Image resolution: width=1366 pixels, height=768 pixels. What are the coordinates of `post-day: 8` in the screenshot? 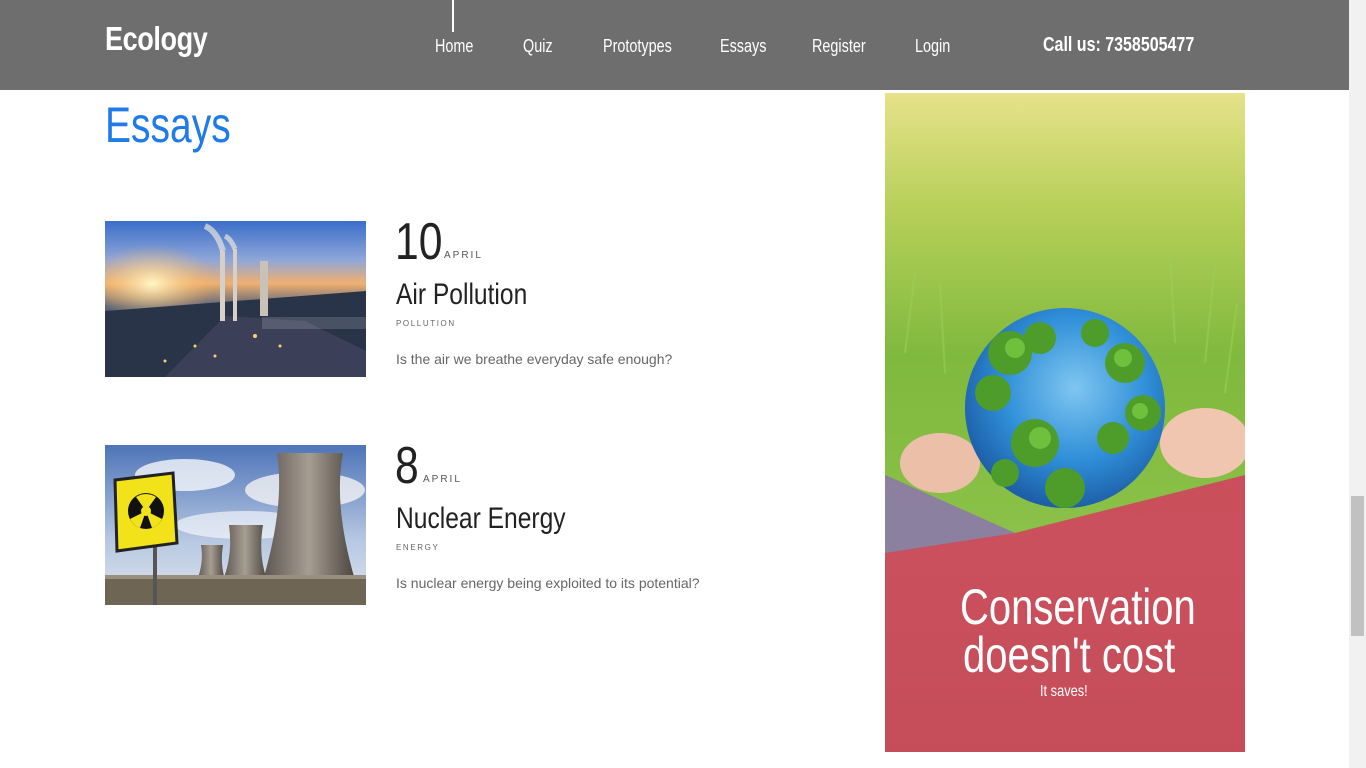 It's located at (407, 466).